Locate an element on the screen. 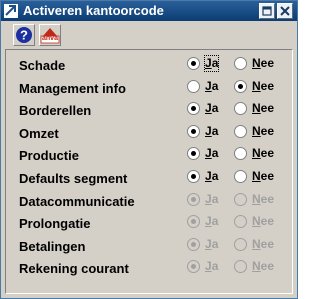  option-row: Management info Ja Nee is located at coordinates (149, 87).